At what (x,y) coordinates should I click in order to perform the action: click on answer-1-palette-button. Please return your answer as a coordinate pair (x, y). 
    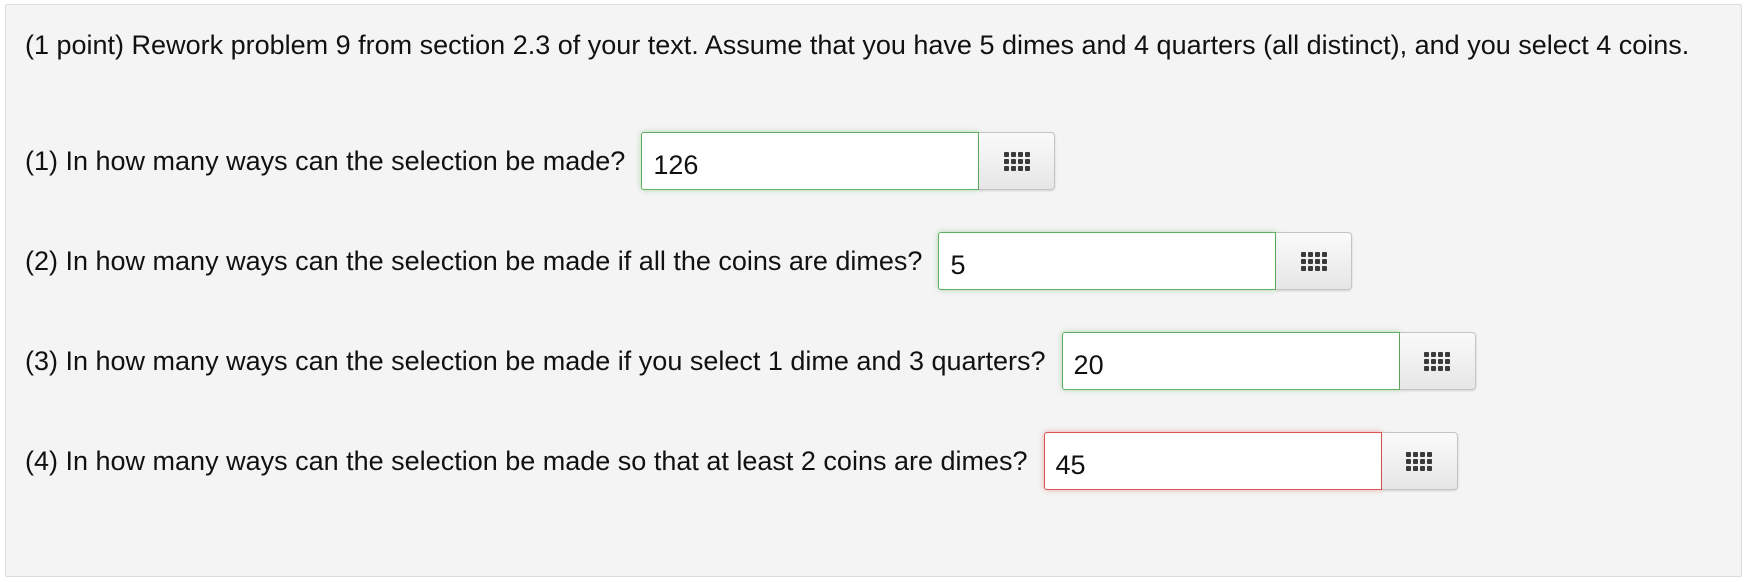
    Looking at the image, I should click on (1017, 161).